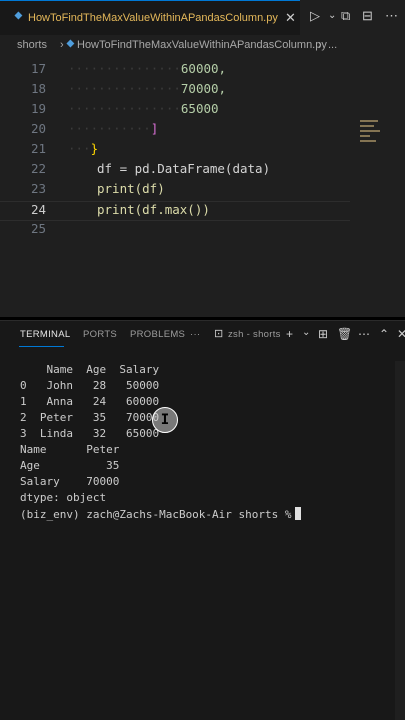 The image size is (405, 720). Describe the element at coordinates (175, 191) in the screenshot. I see `code-line: 23 print(df)` at that location.